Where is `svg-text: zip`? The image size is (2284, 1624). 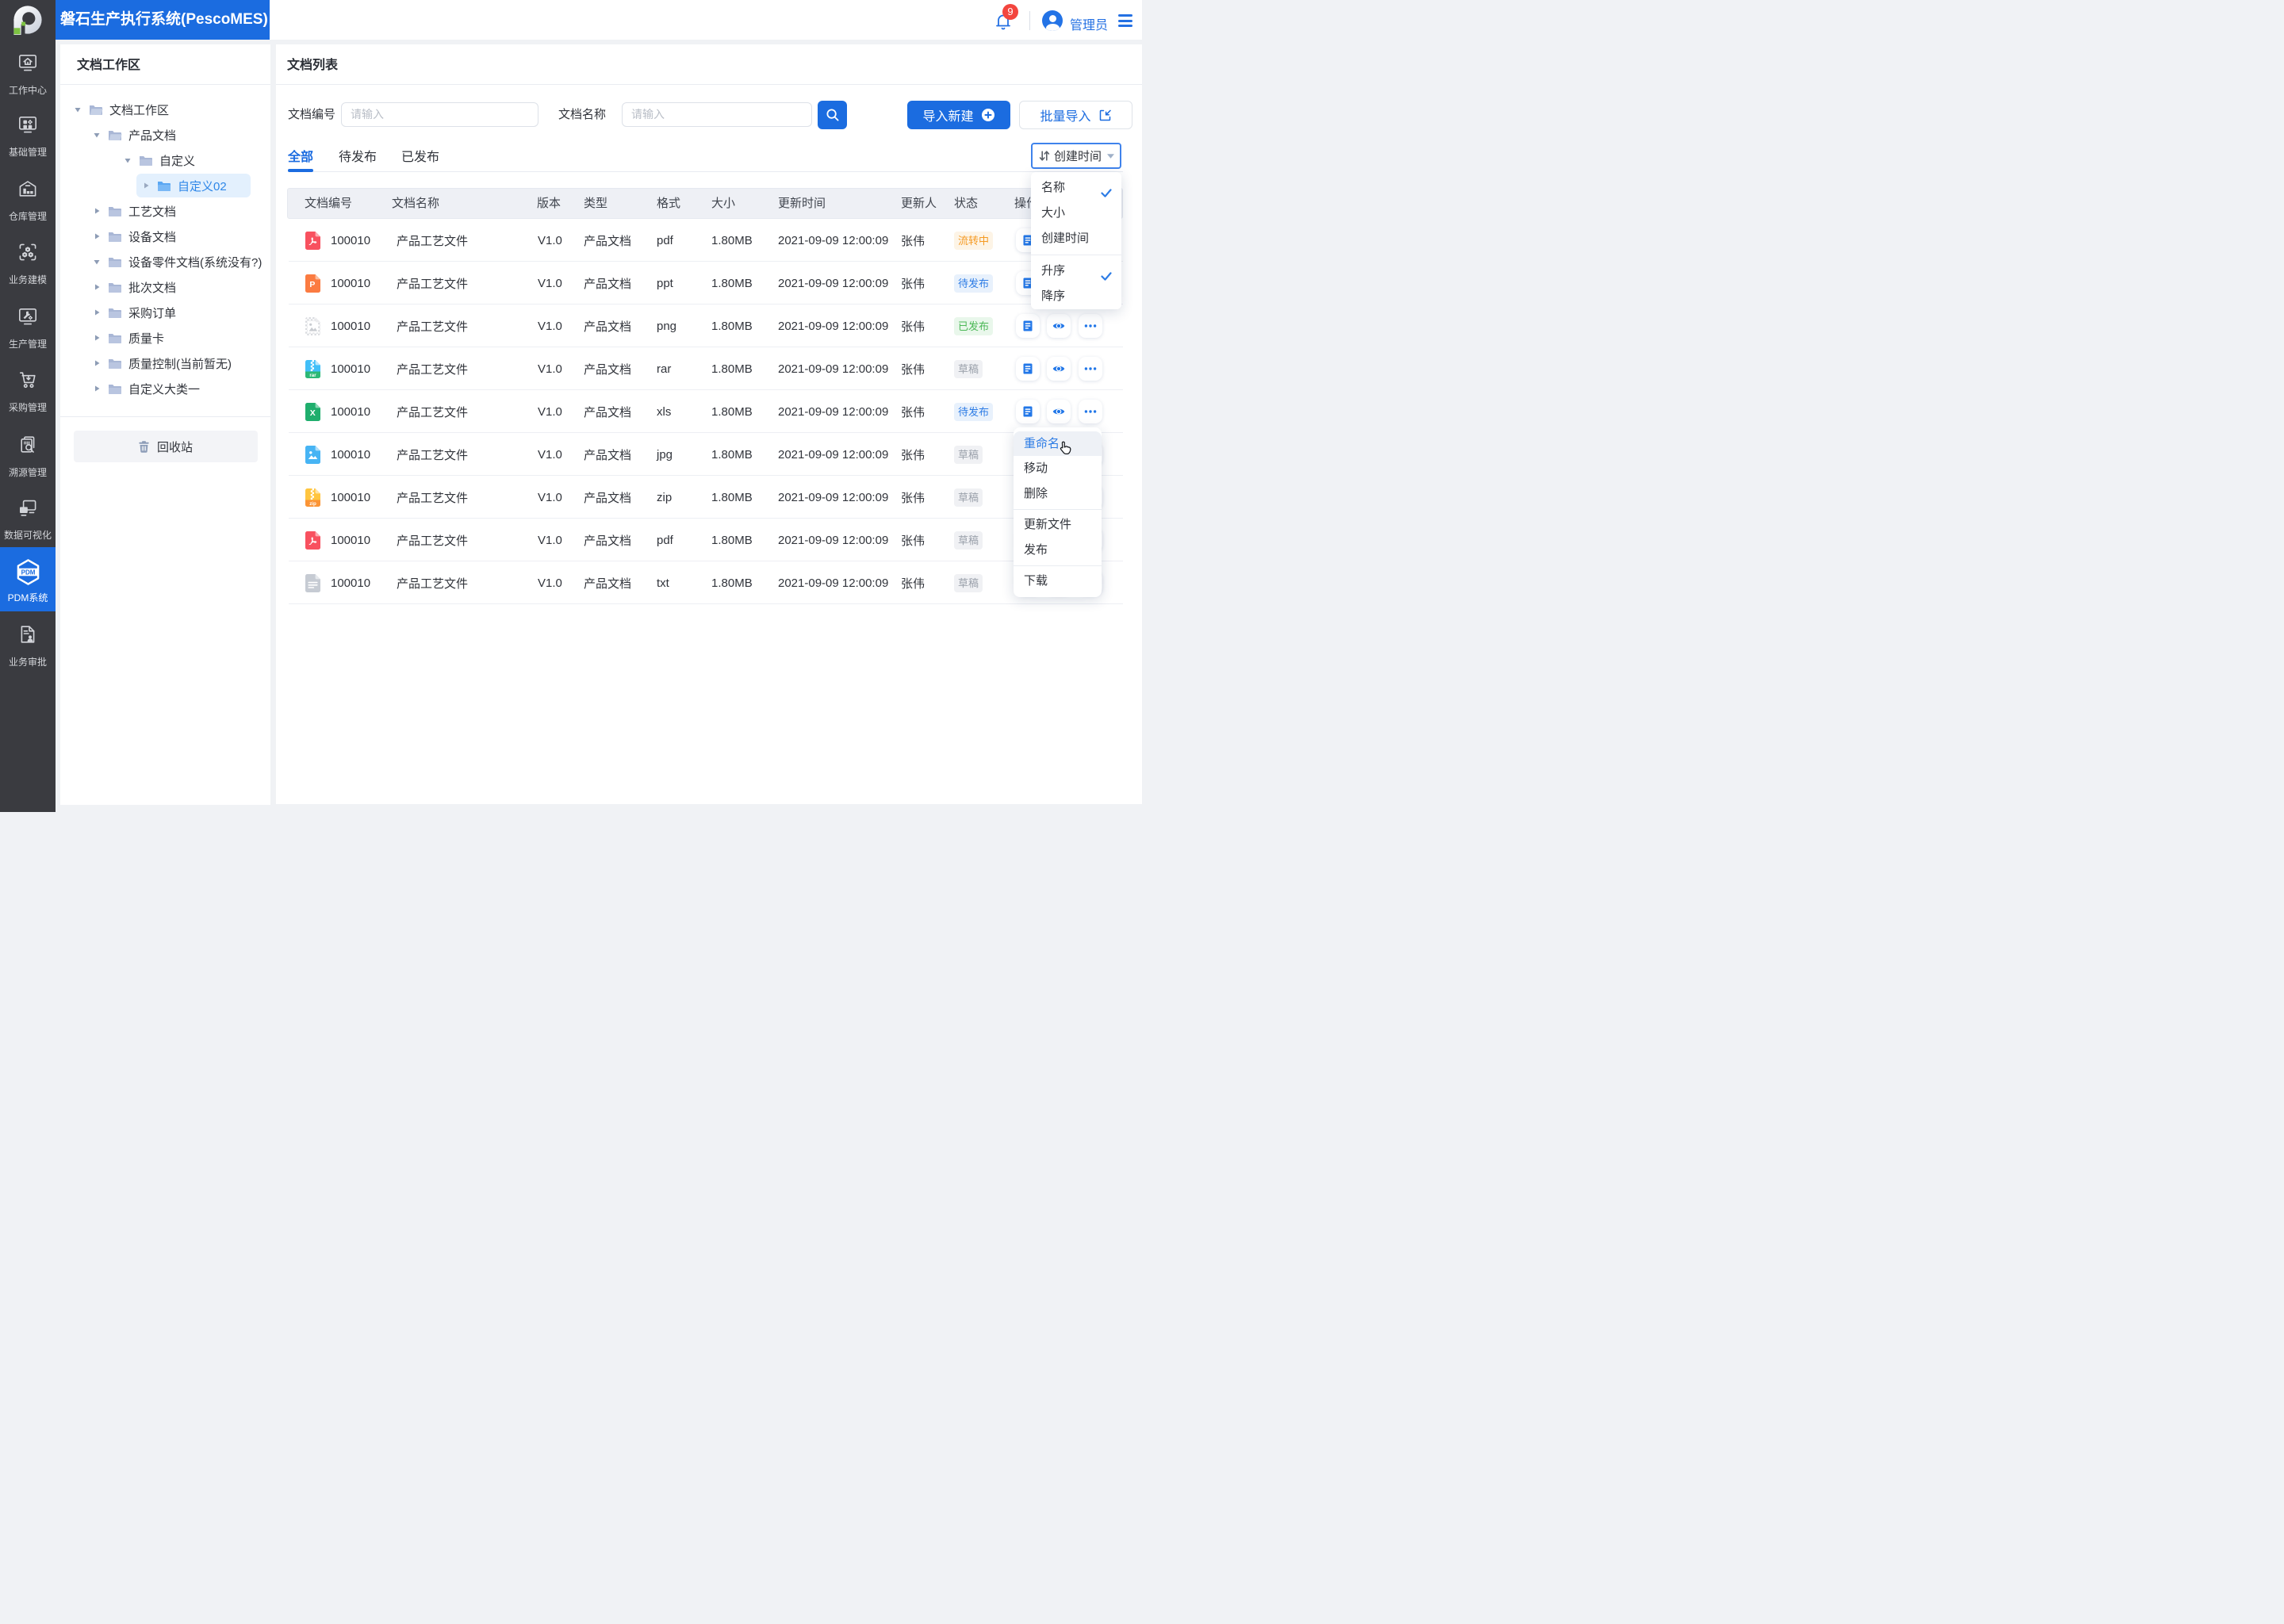 svg-text: zip is located at coordinates (312, 504).